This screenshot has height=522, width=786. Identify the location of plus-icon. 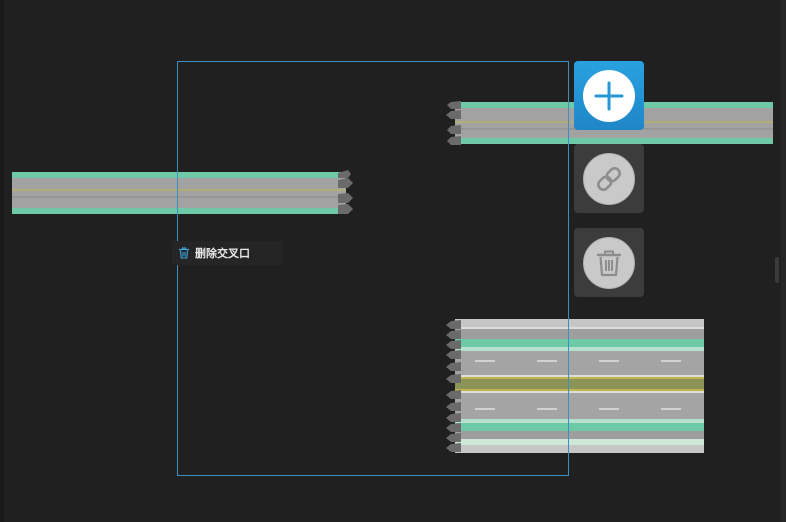
(609, 95).